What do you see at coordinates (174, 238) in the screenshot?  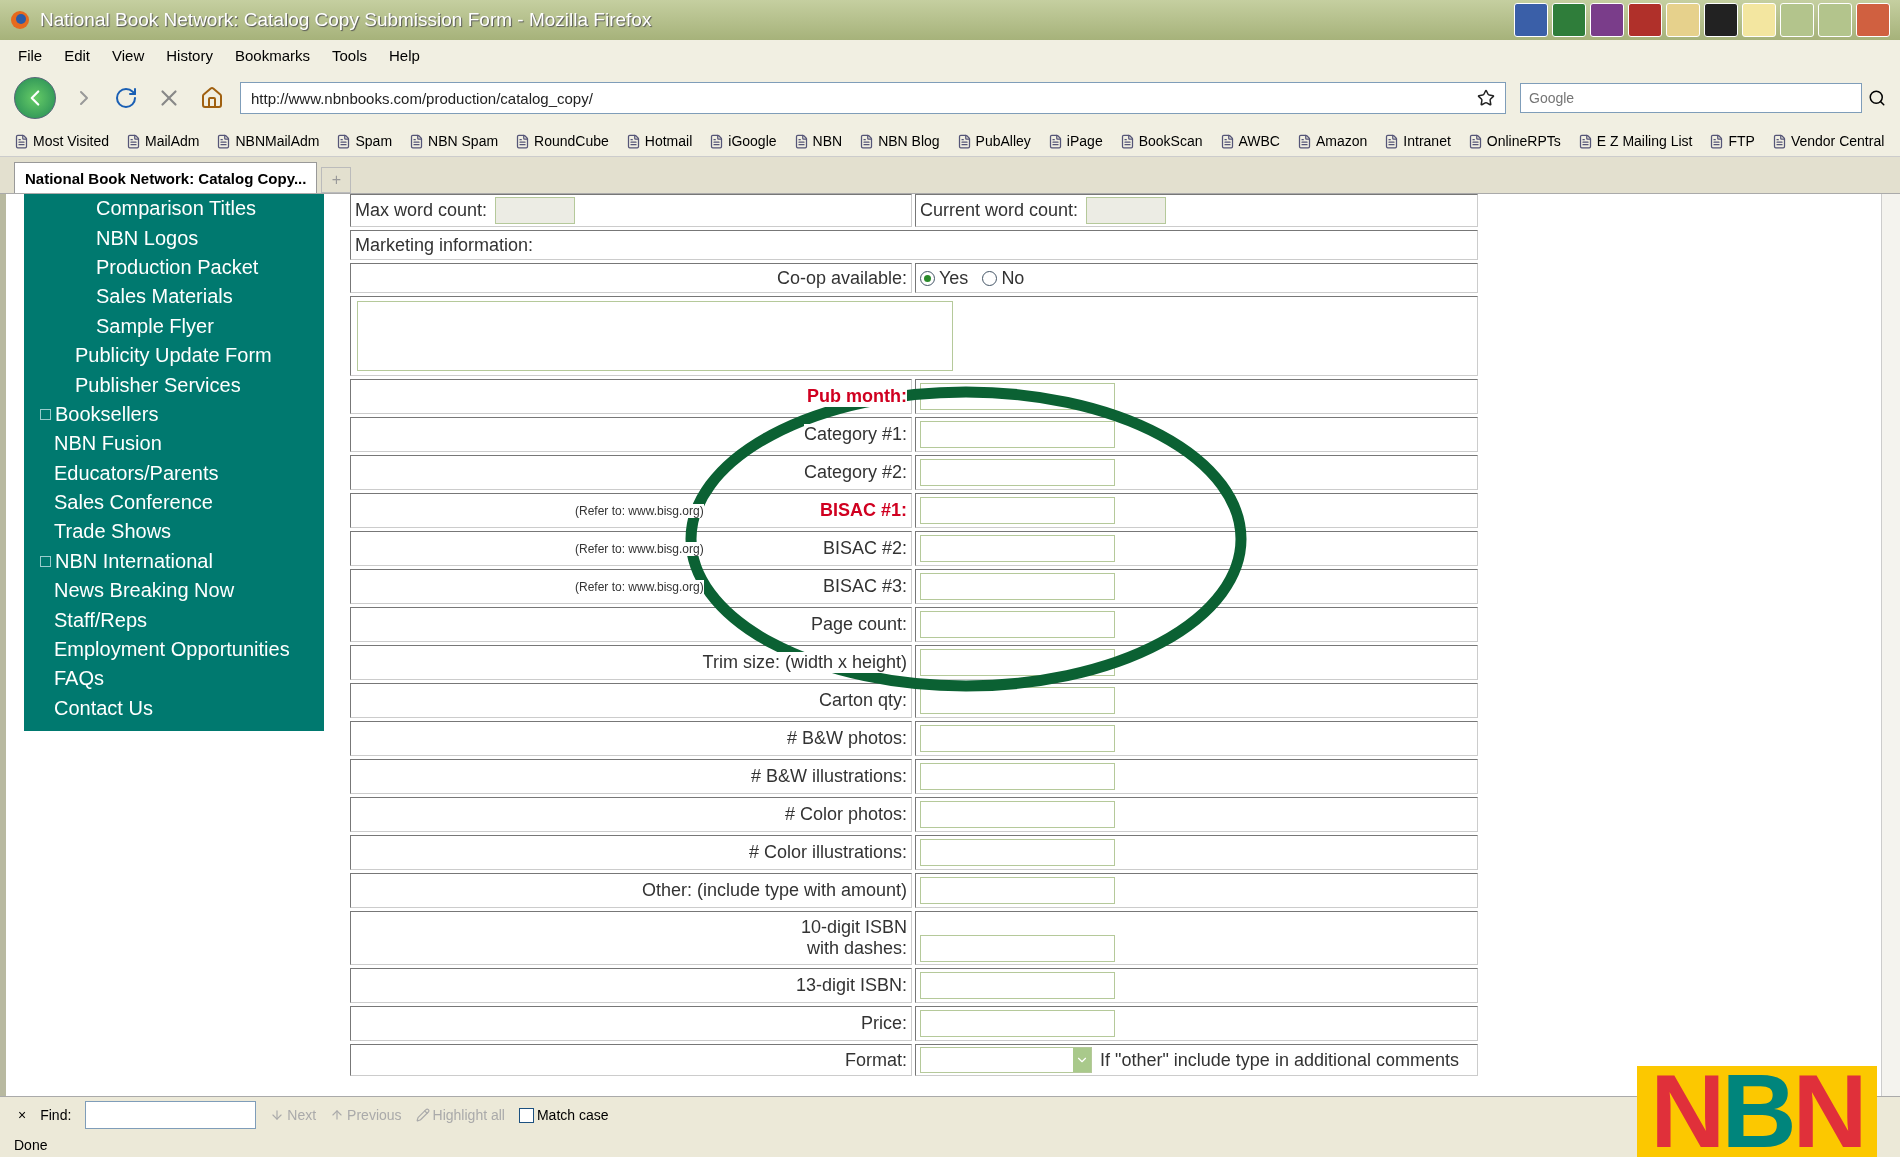 I see `sidebar-item: NBN Logos` at bounding box center [174, 238].